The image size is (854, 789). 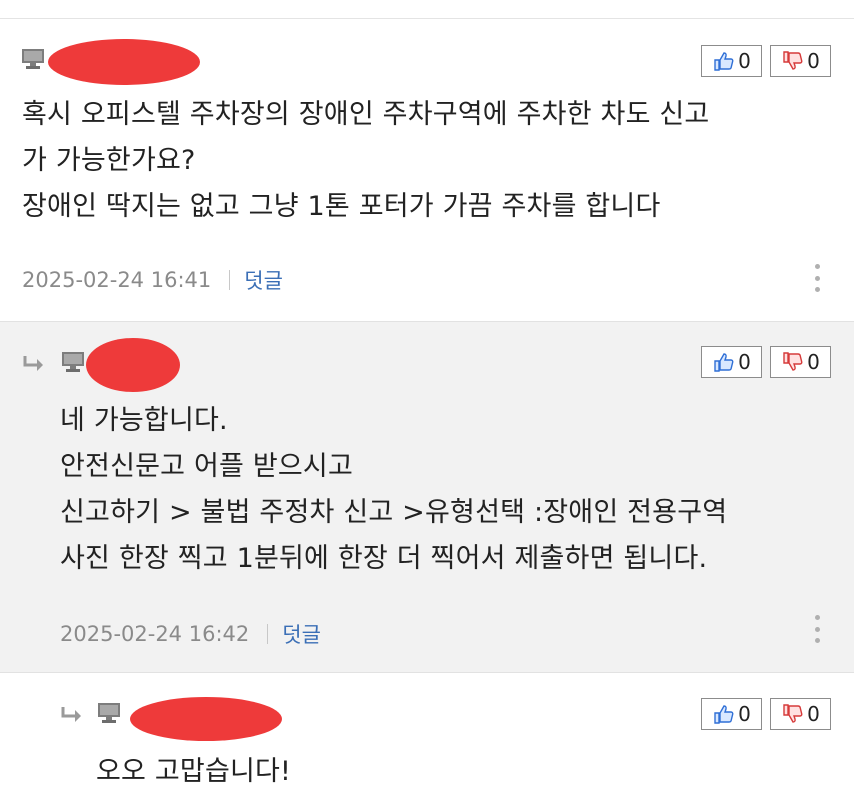 I want to click on comment-timestamp: 2025-02-24 16:42, so click(x=155, y=634).